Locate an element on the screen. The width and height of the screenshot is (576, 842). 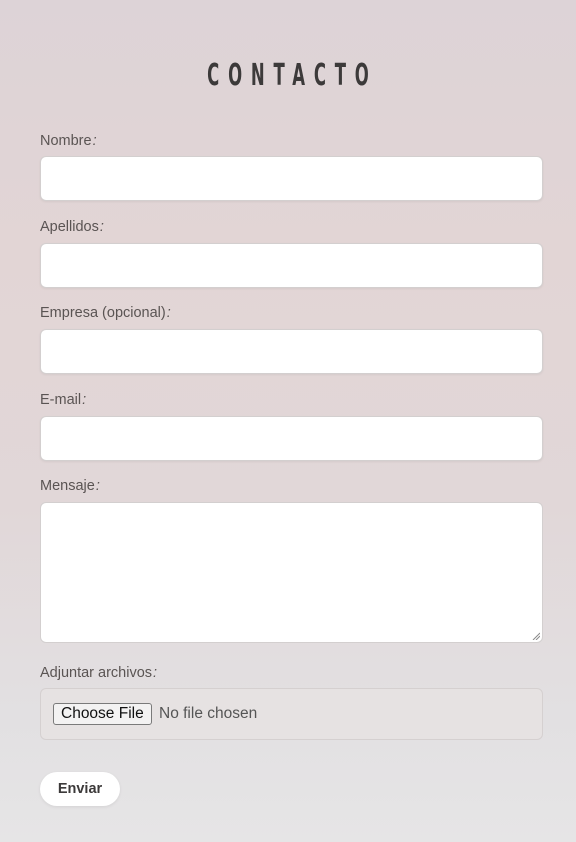
email-label-colon: : is located at coordinates (84, 400).